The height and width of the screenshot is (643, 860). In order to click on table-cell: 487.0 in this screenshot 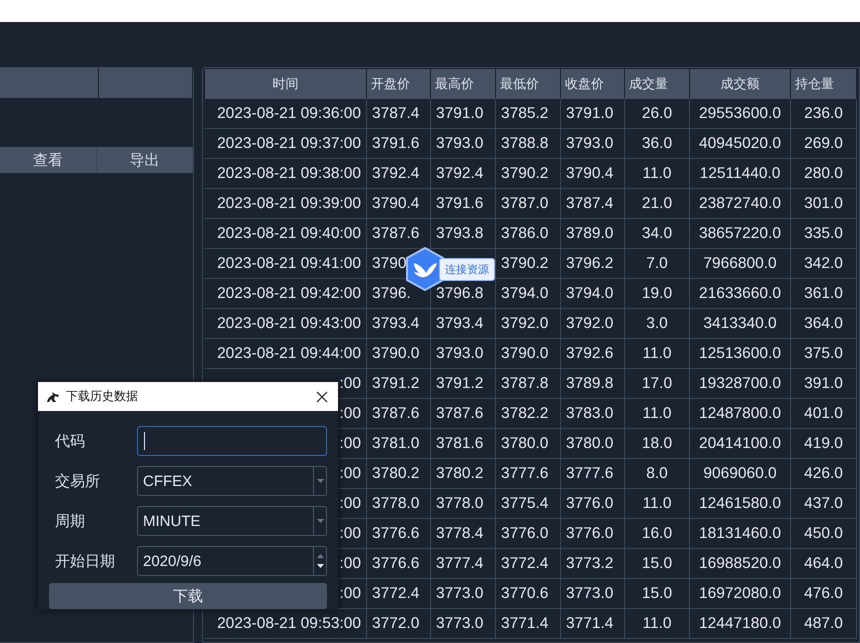, I will do `click(824, 624)`.